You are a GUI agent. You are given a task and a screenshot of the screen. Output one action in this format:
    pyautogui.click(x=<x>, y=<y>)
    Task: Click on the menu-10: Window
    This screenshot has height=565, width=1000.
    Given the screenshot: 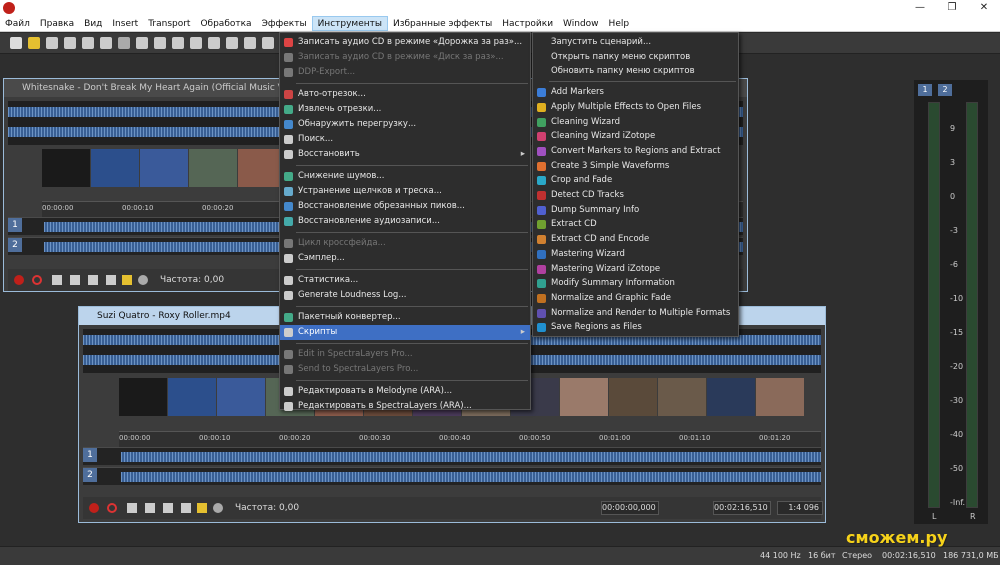 What is the action you would take?
    pyautogui.click(x=581, y=23)
    